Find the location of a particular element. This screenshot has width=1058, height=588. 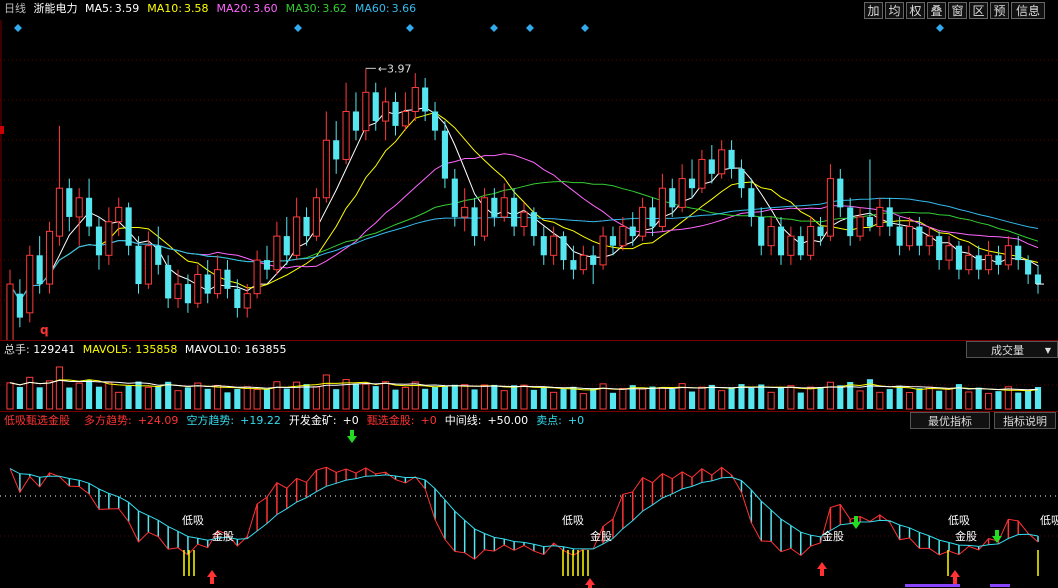

volume-chart is located at coordinates (529, 376).